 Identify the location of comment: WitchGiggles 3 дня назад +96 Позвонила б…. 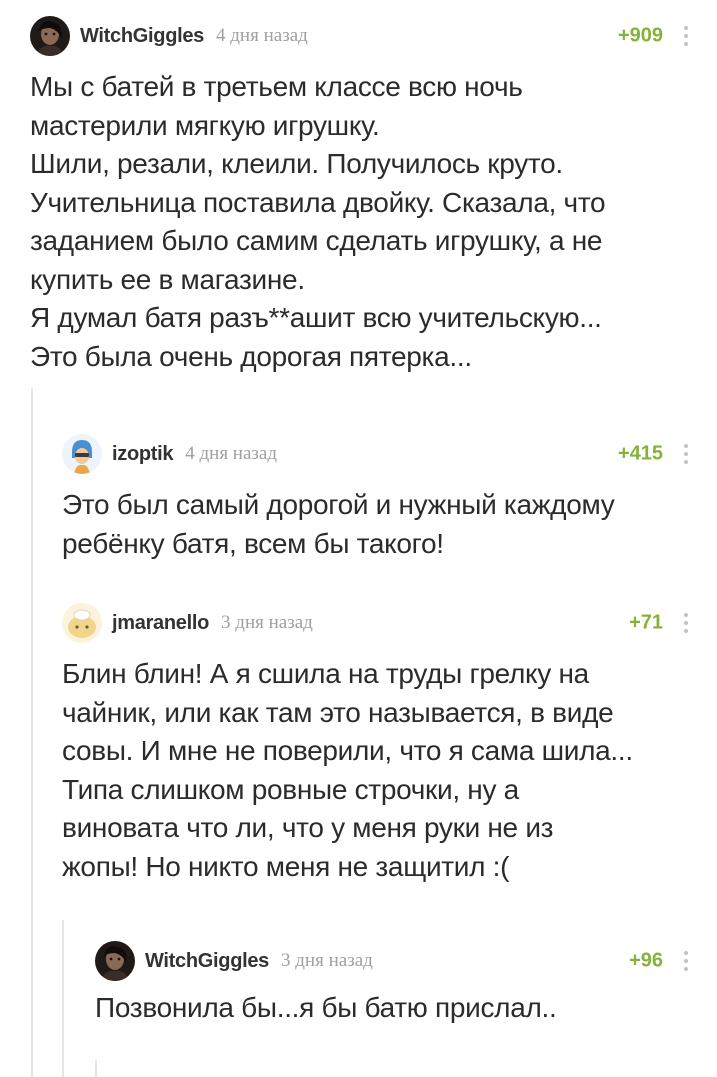
(395, 984).